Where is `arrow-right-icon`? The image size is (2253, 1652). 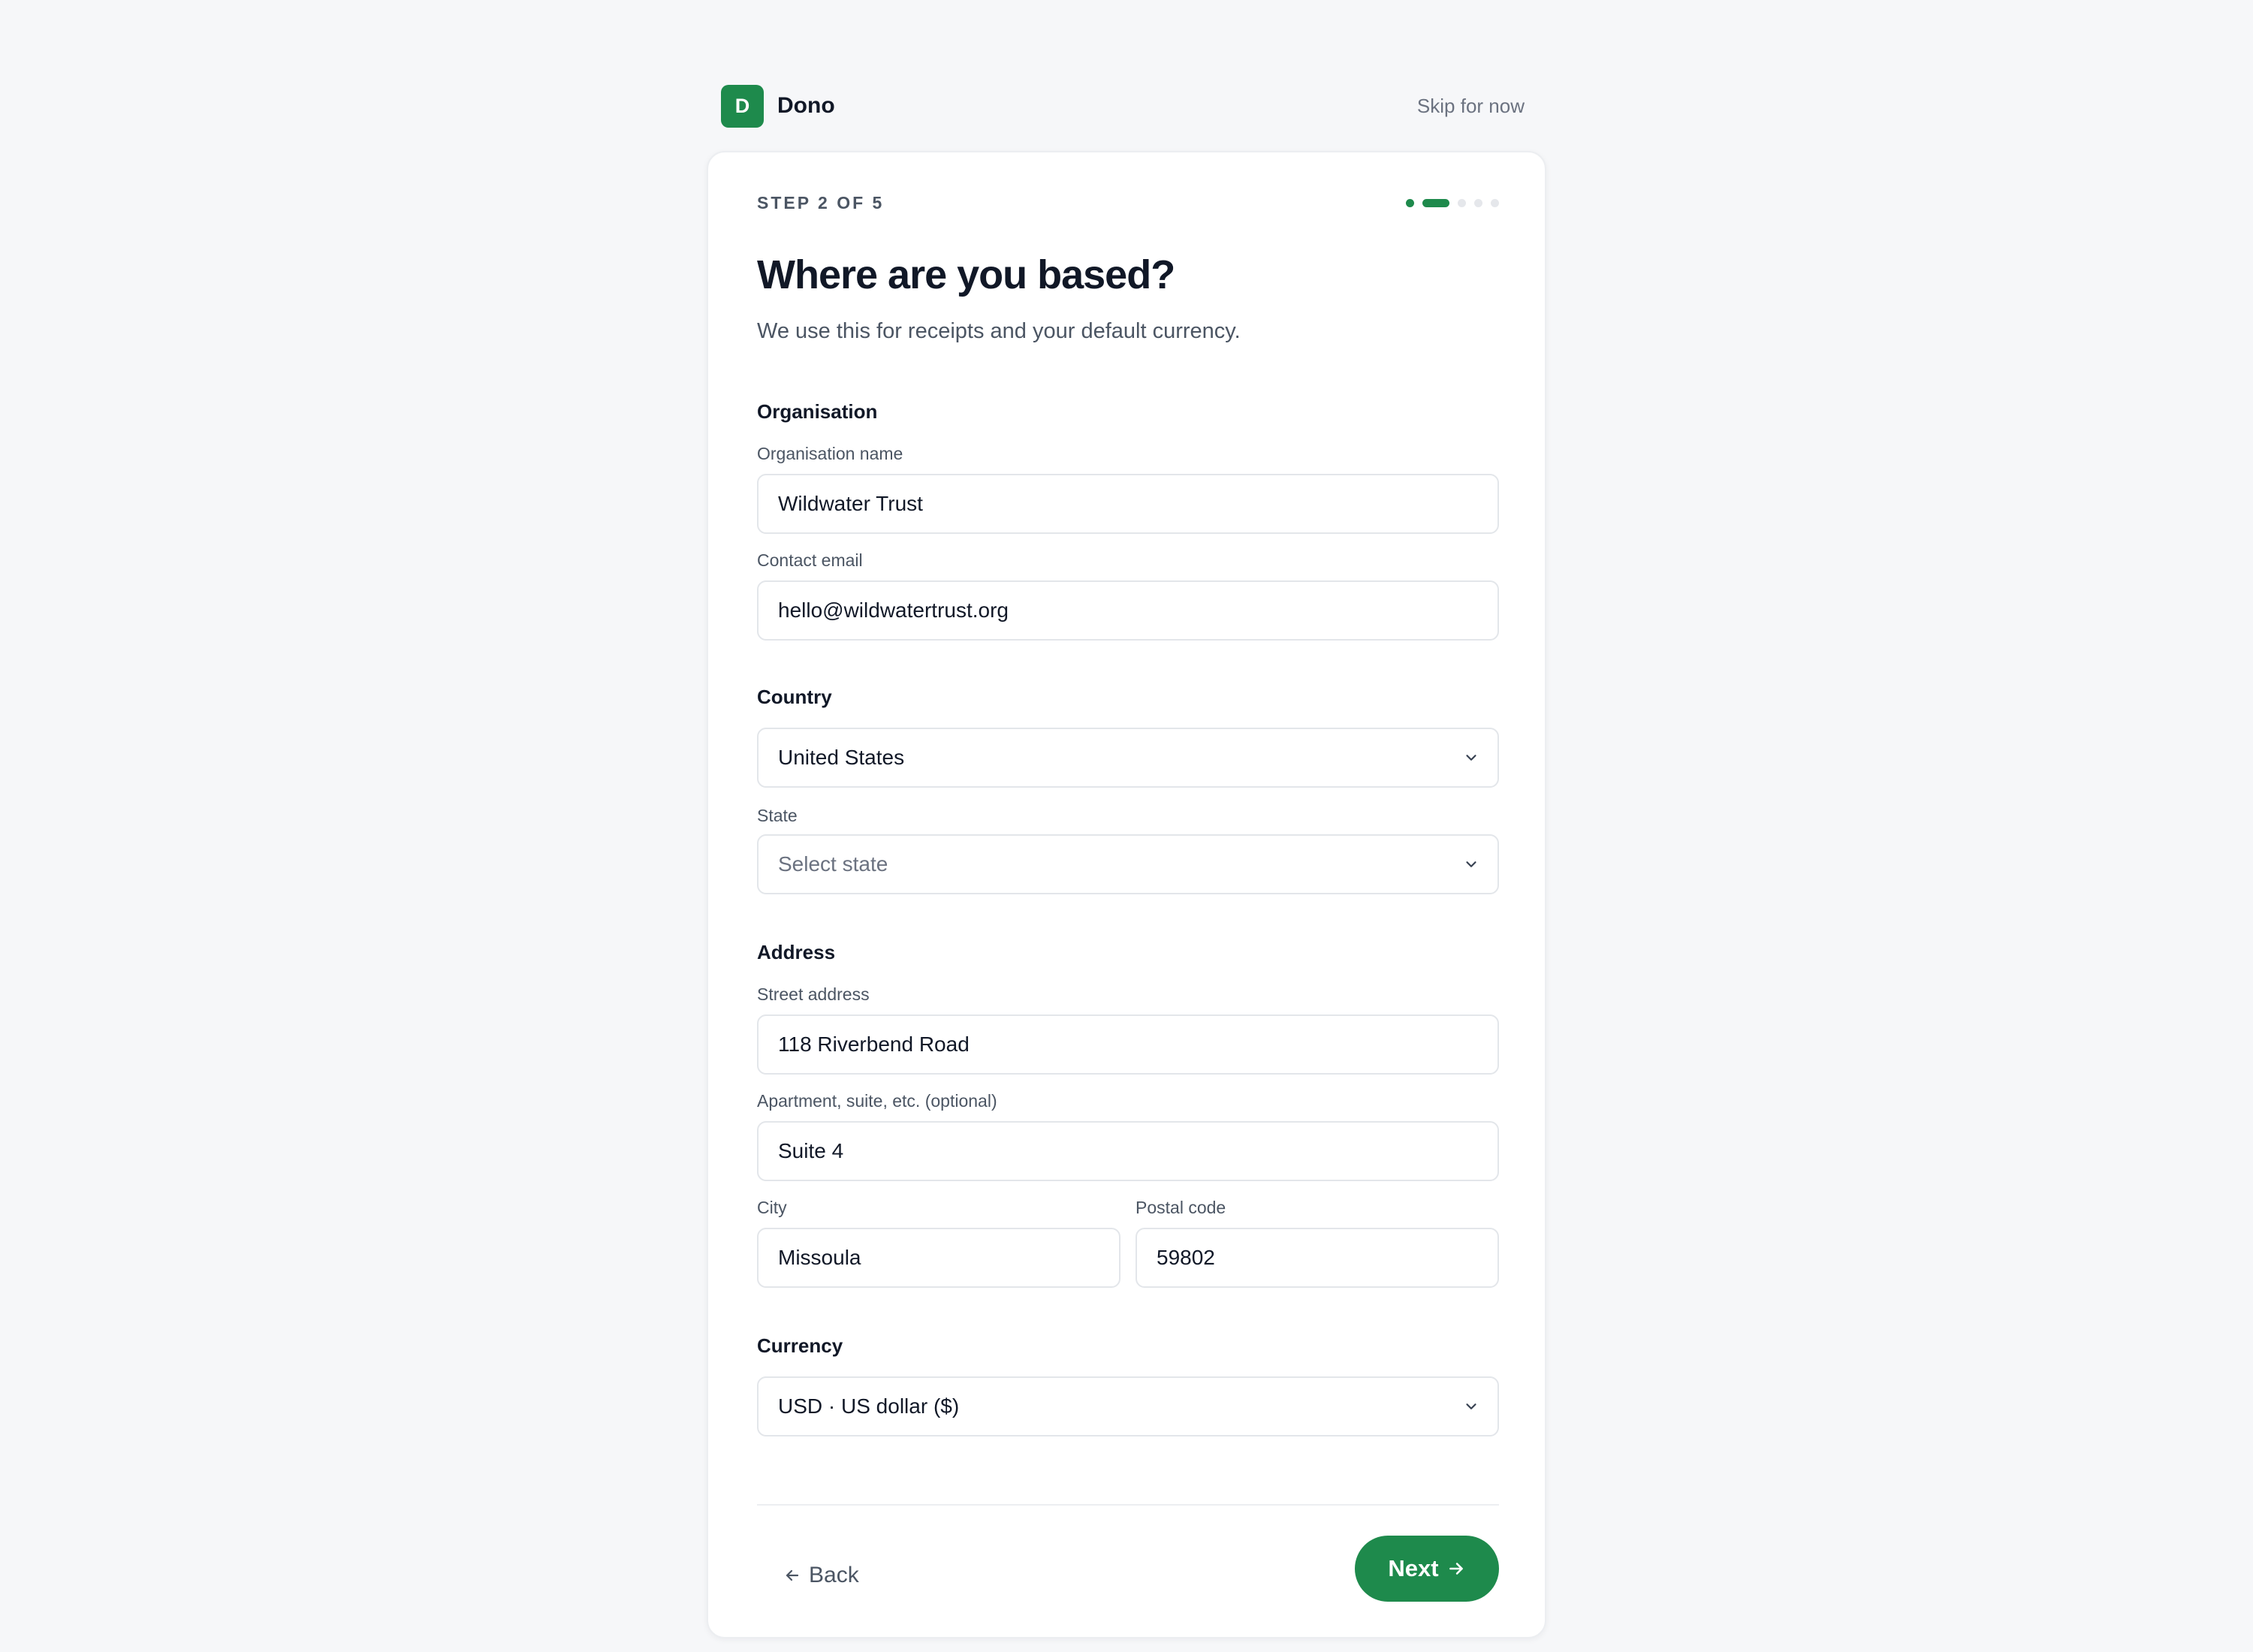 arrow-right-icon is located at coordinates (1456, 1569).